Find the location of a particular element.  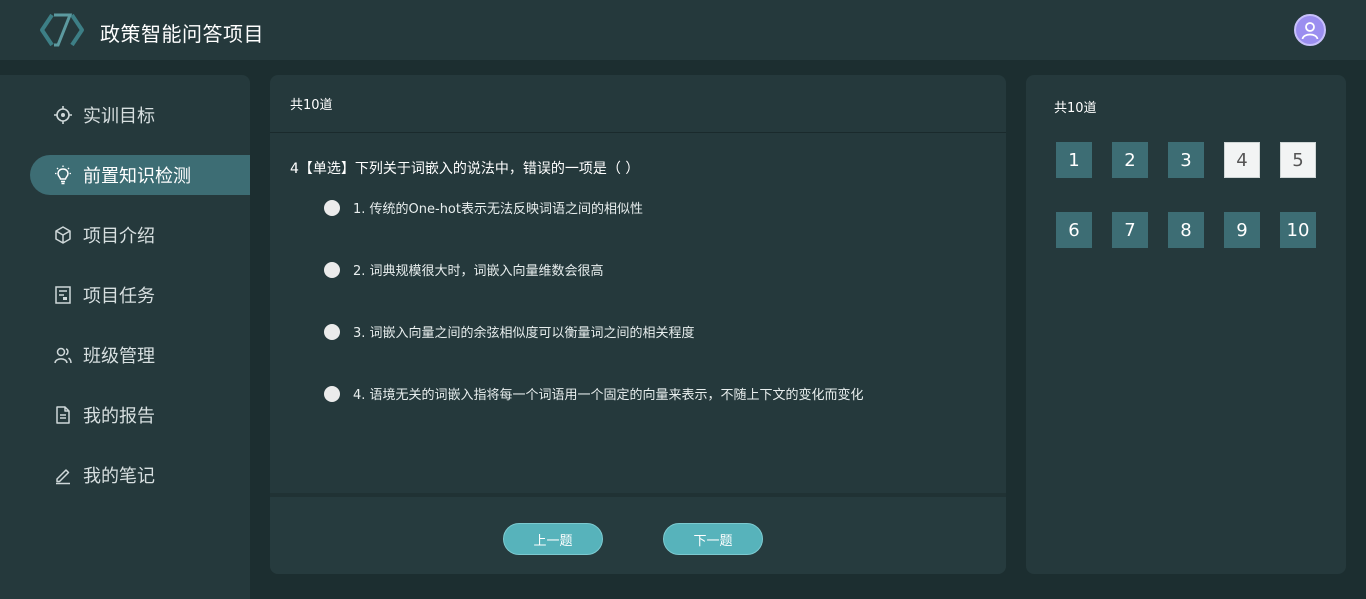

option-2: 2. 词典规模很大时，词嵌入向量维数会很高 is located at coordinates (464, 269).